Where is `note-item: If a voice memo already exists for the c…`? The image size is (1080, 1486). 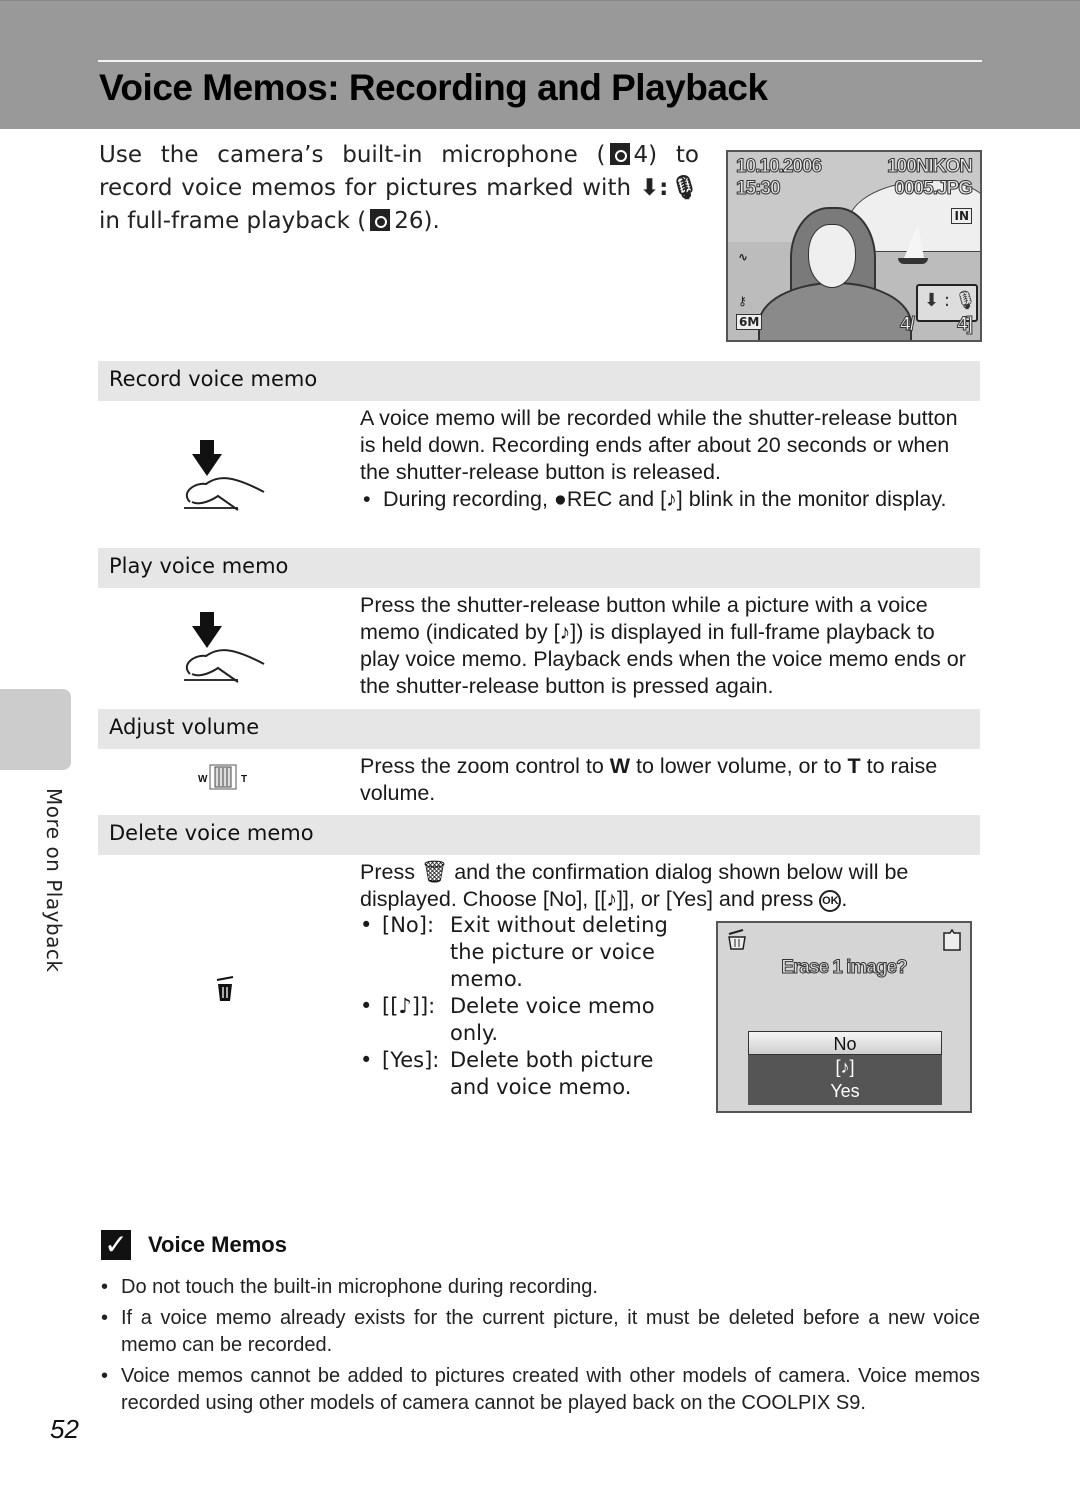 note-item: If a voice memo already exists for the c… is located at coordinates (539, 1332).